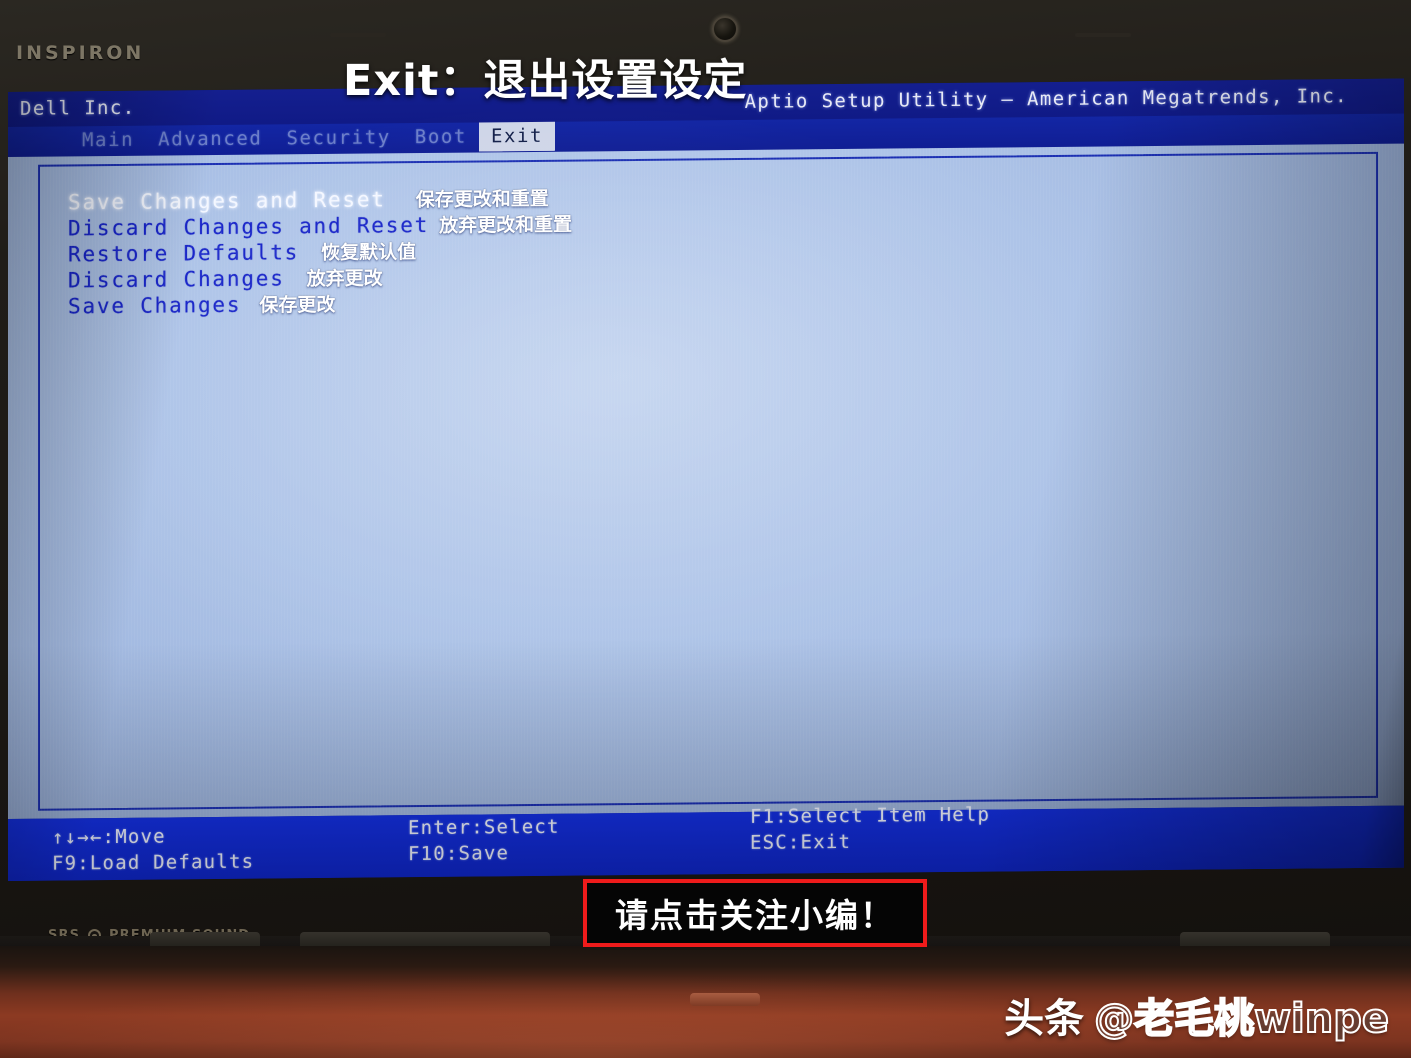 The height and width of the screenshot is (1058, 1411). What do you see at coordinates (1241, 1019) in the screenshot?
I see `watermark-handle: @老毛桃winpe` at bounding box center [1241, 1019].